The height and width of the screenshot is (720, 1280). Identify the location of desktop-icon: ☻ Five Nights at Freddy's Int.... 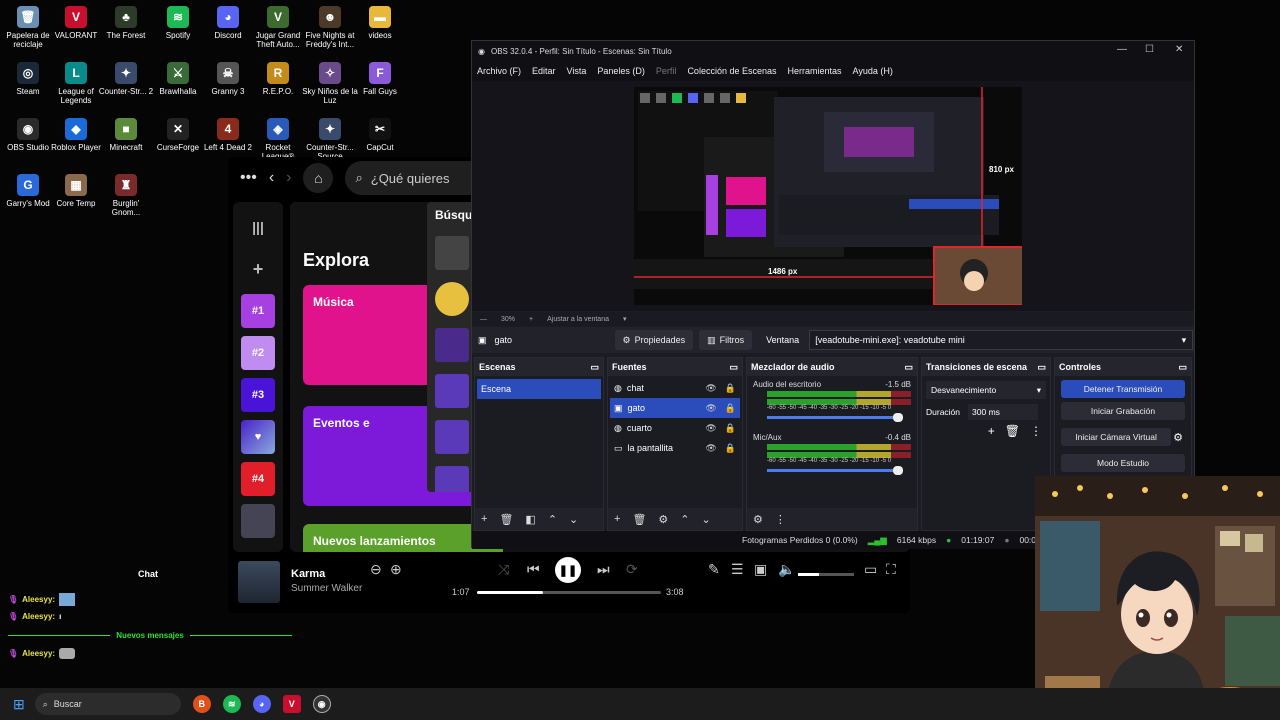
(330, 27).